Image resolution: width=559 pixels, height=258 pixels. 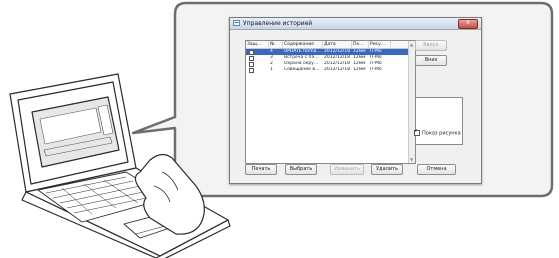 What do you see at coordinates (278, 23) in the screenshot?
I see `window-title: Управление историей` at bounding box center [278, 23].